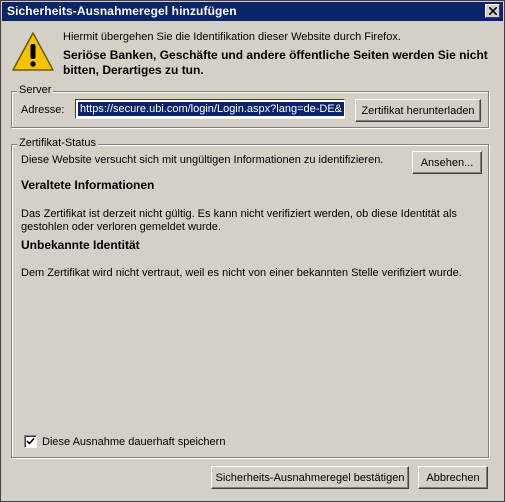  I want to click on unknown-heading: Unbekannte Identität, so click(80, 245).